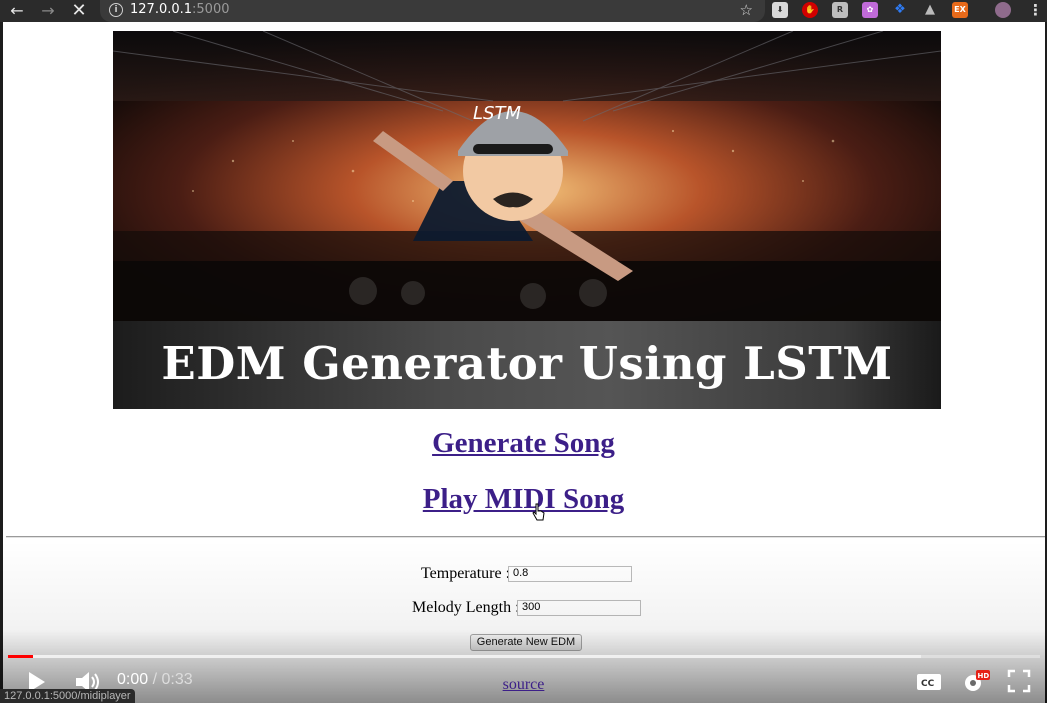 This screenshot has width=1047, height=703. I want to click on source-link: source, so click(524, 684).